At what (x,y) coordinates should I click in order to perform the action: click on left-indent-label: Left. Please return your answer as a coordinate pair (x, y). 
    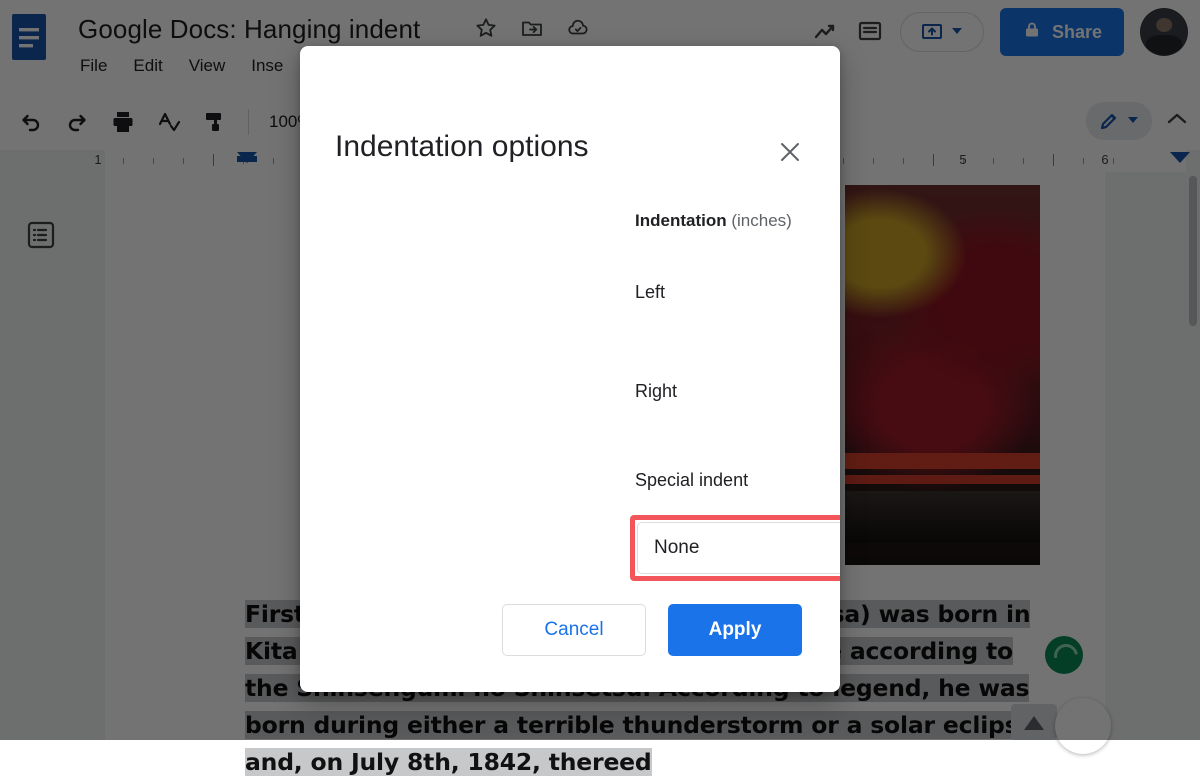
    Looking at the image, I should click on (650, 292).